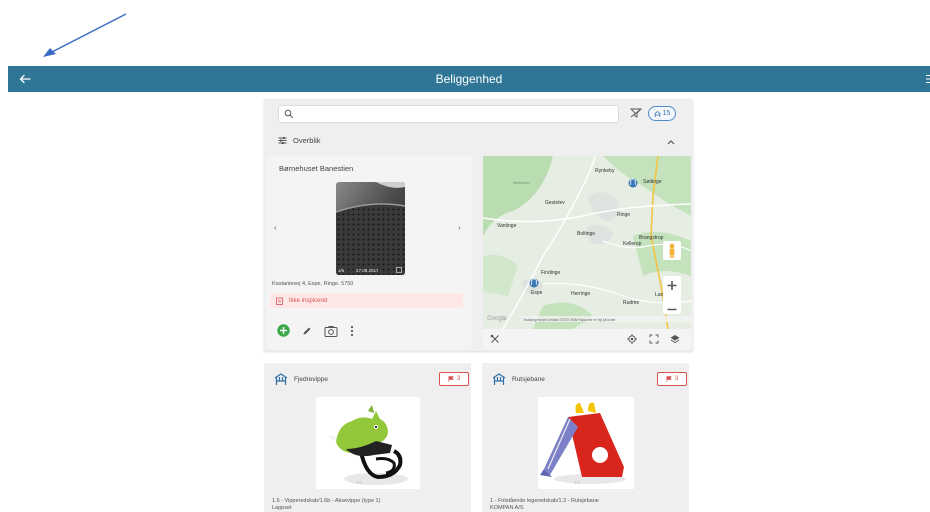 This screenshot has width=930, height=512. Describe the element at coordinates (507, 508) in the screenshot. I see `equipment-manufacturer: KOMPAN A/S` at that location.